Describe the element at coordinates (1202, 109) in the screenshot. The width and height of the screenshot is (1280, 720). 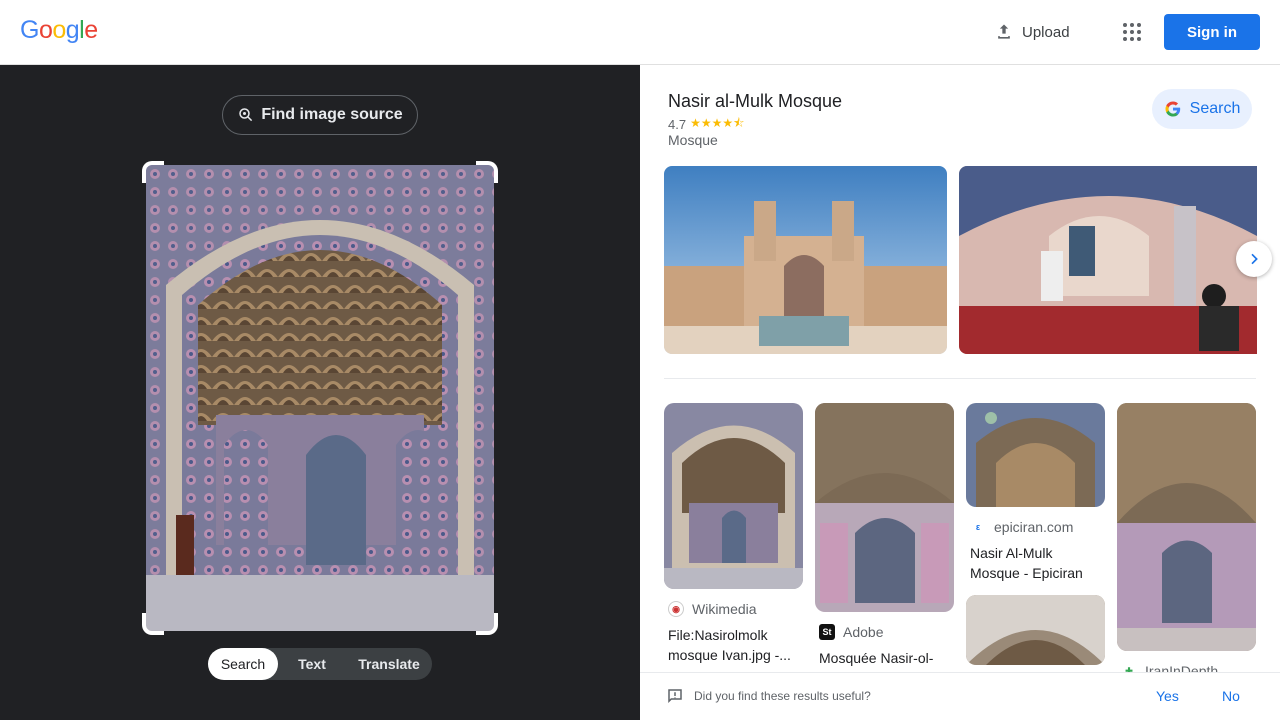
I see `entity-search-button: Search` at that location.